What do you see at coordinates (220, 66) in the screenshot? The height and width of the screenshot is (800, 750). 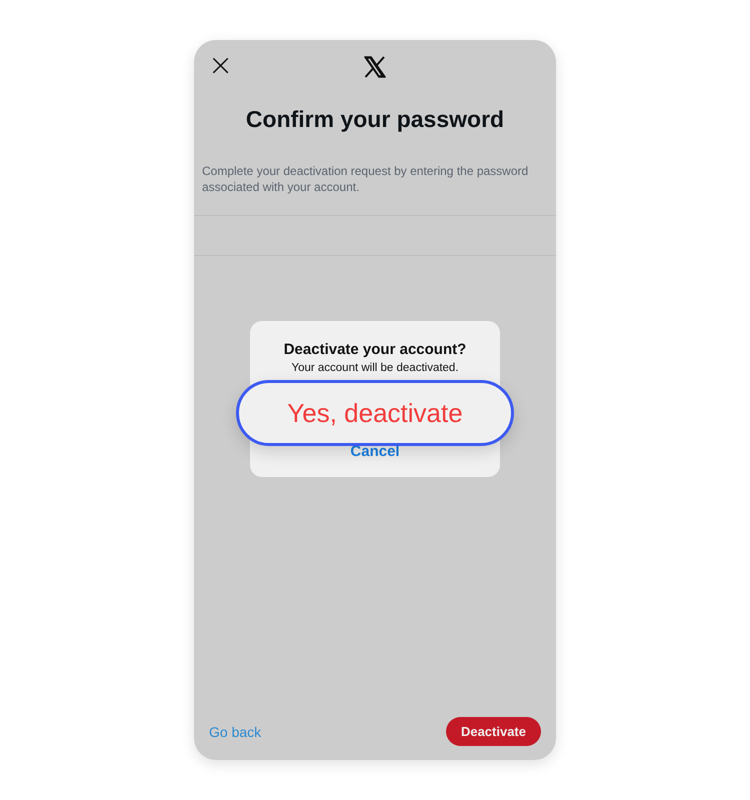 I see `close-button: ×` at bounding box center [220, 66].